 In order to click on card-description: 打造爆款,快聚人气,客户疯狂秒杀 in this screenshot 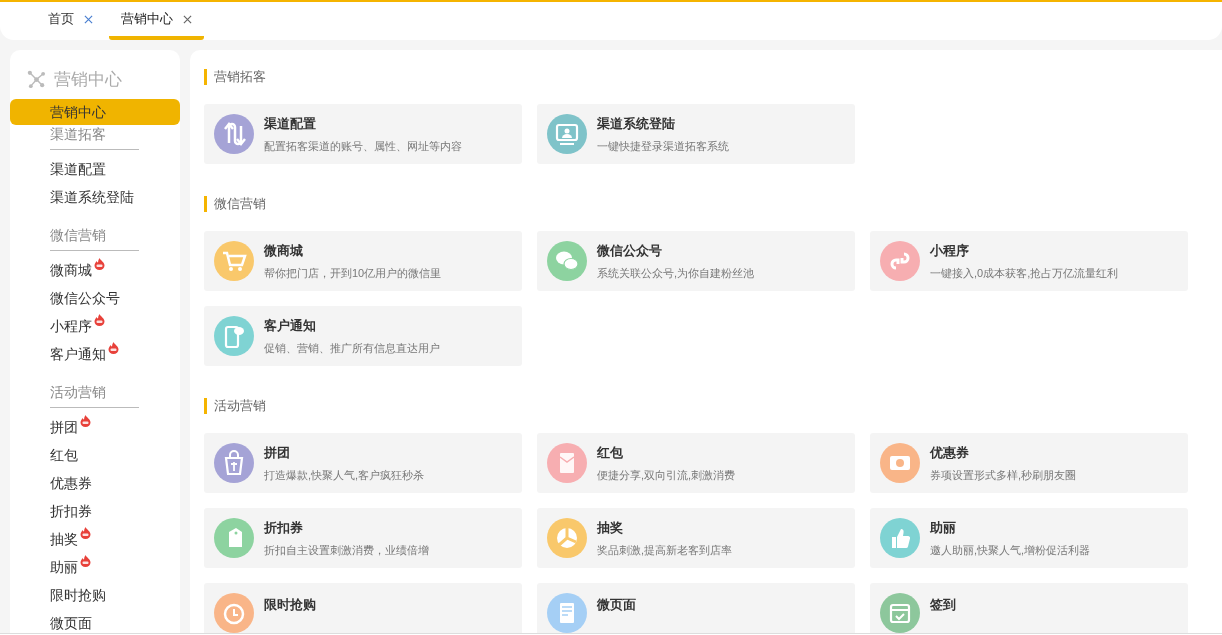, I will do `click(344, 475)`.